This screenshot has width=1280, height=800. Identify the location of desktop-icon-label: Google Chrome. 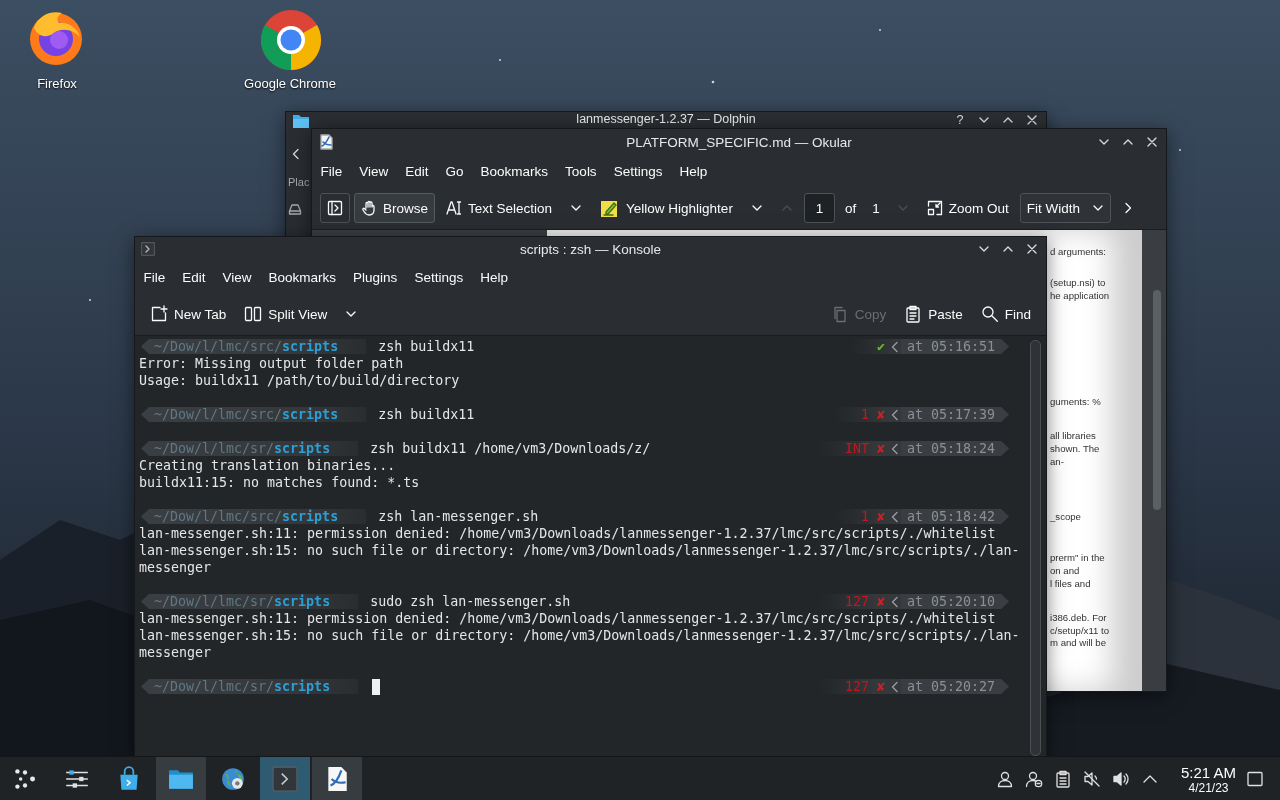
(290, 83).